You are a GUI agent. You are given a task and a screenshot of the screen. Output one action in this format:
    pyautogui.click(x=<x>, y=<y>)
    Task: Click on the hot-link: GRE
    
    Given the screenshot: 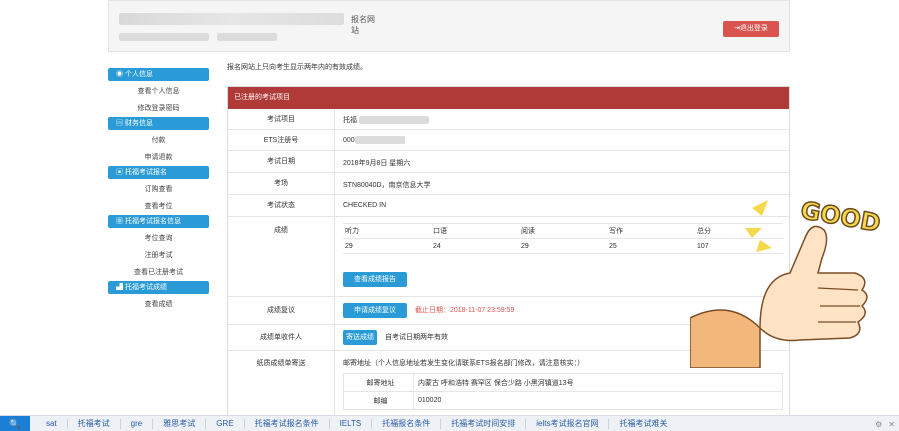 What is the action you would take?
    pyautogui.click(x=225, y=424)
    